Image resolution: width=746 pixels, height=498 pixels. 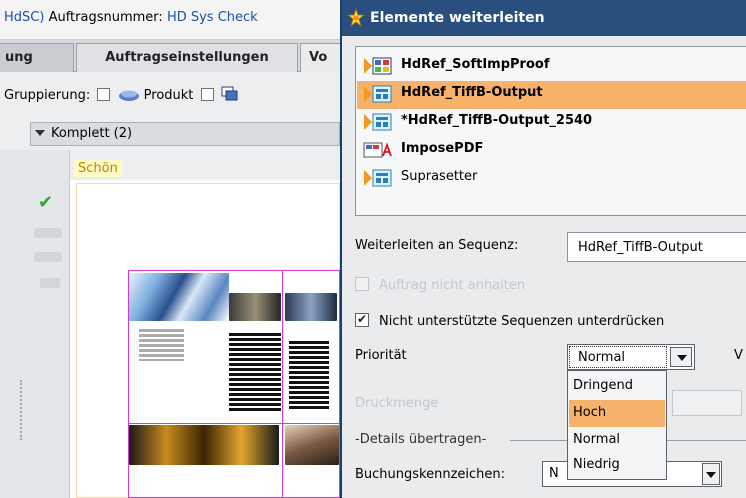 I want to click on priority-selected-value: Normal, so click(x=618, y=357).